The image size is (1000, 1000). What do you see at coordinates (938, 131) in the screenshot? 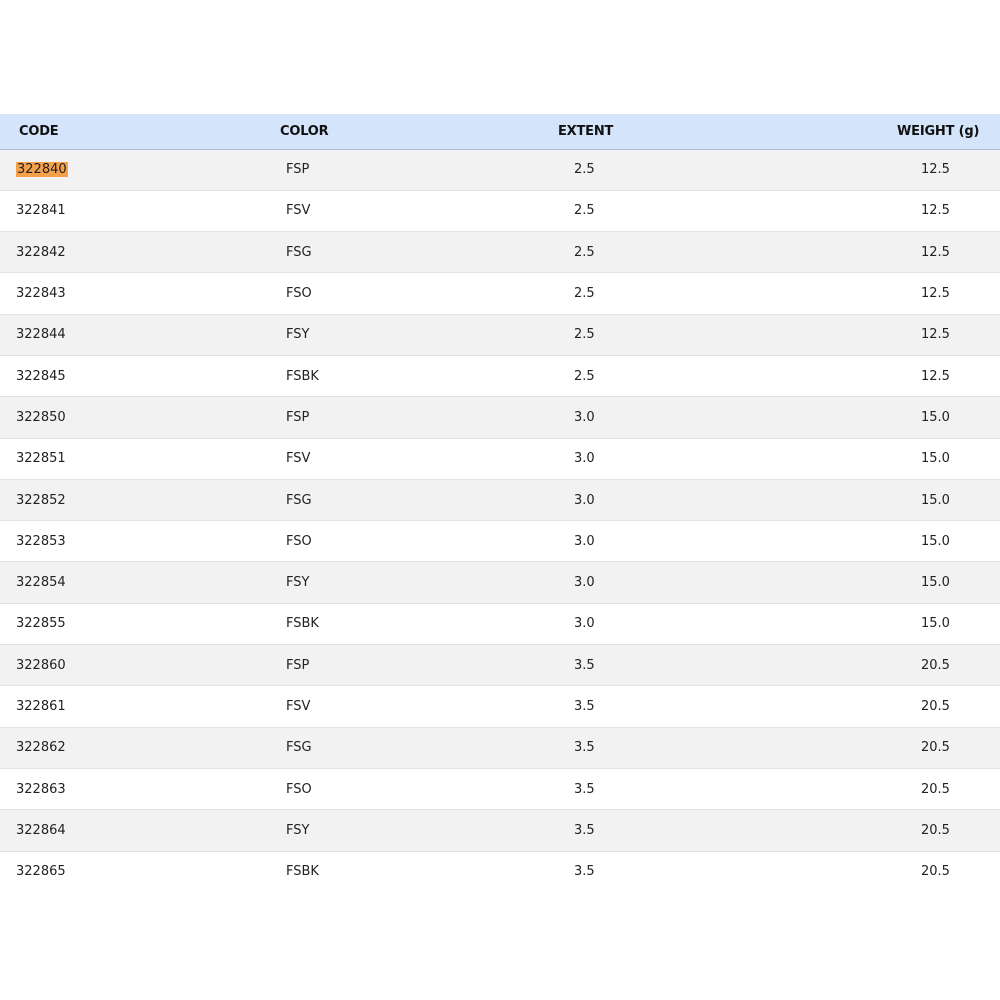
I see `header-weight: WEIGHT (g)` at bounding box center [938, 131].